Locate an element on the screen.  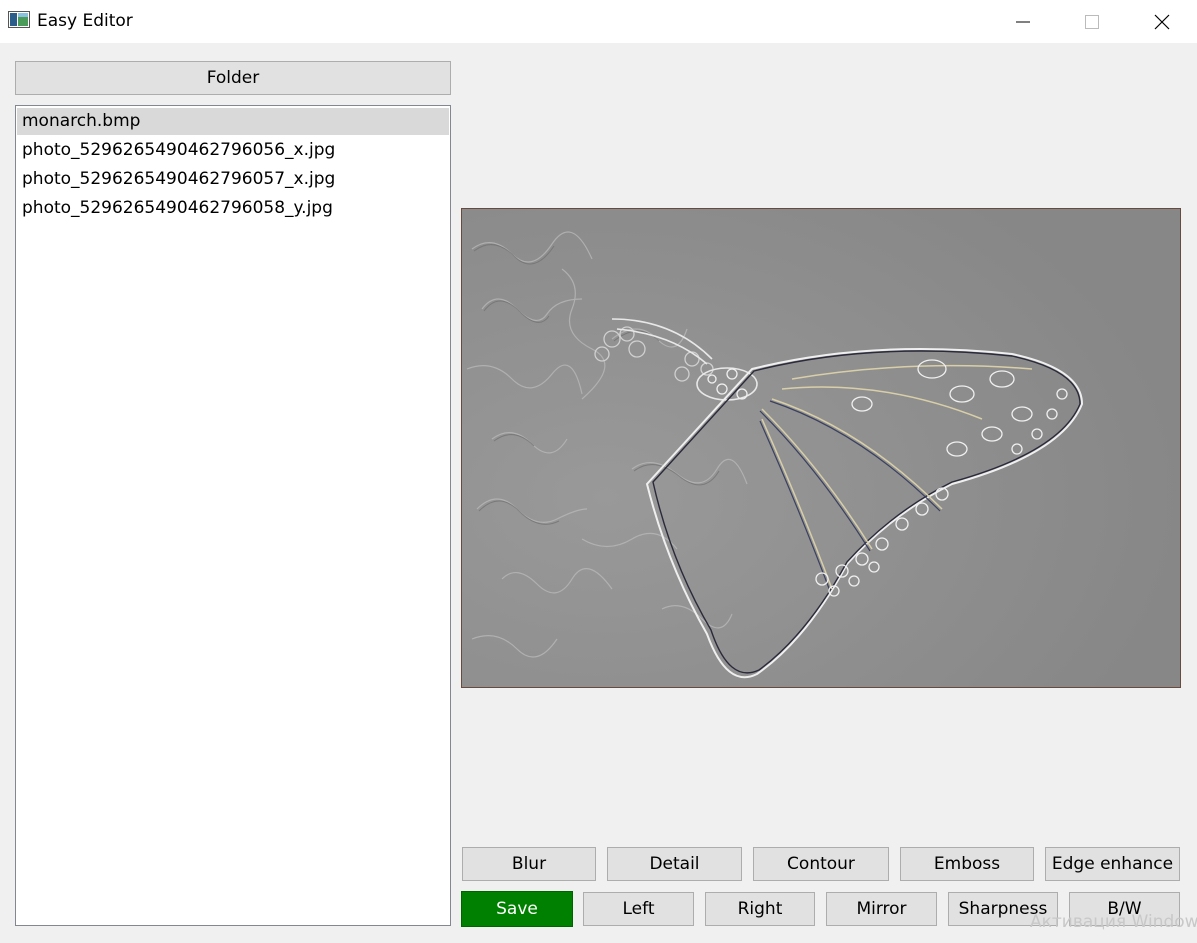
close-icon is located at coordinates (1162, 21).